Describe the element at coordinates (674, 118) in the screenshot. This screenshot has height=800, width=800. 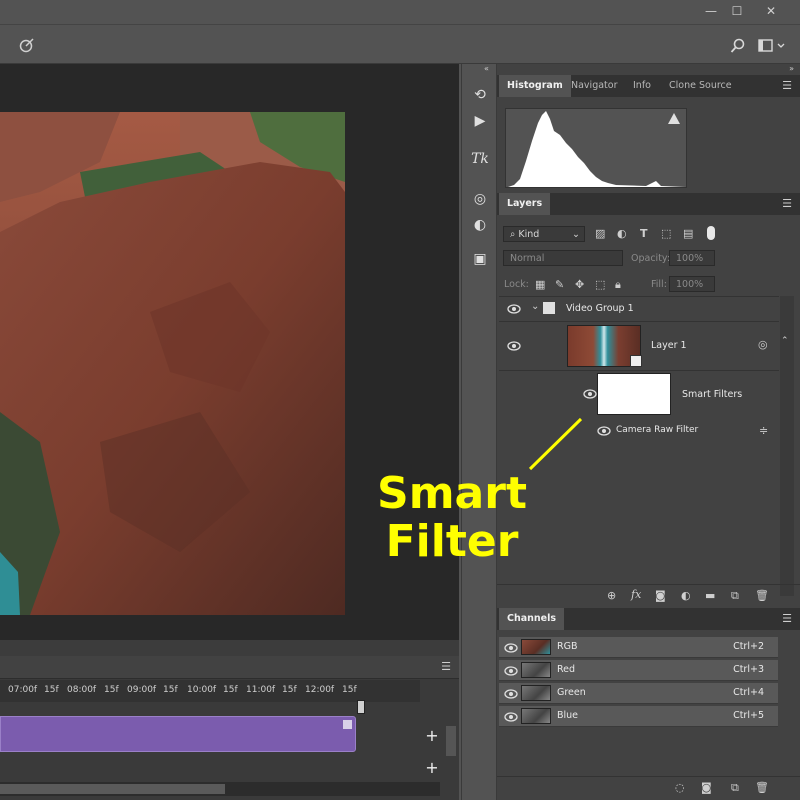
I see `warning-icon` at that location.